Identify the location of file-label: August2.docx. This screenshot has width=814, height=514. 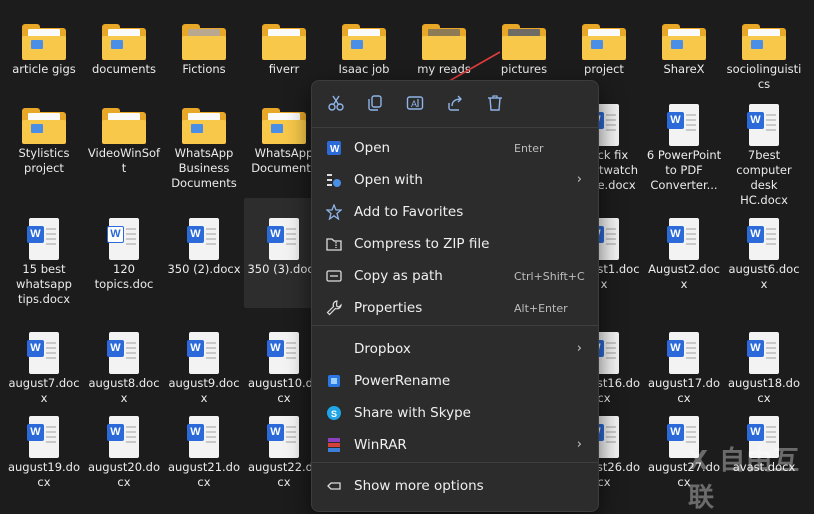
(684, 276).